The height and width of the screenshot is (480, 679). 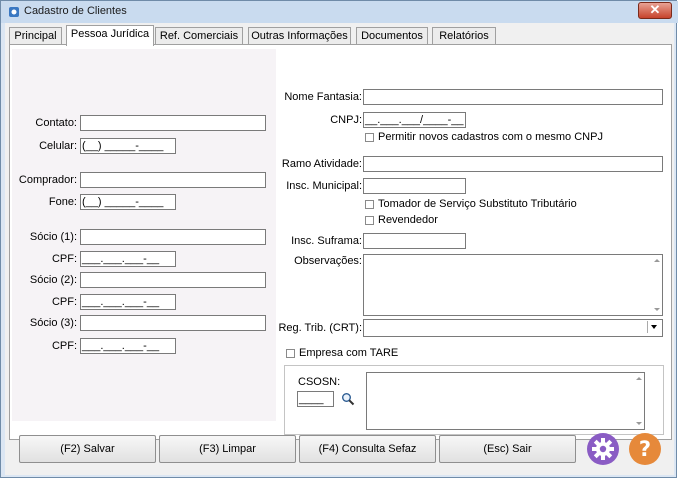 I want to click on insc-municipal-input, so click(x=414, y=186).